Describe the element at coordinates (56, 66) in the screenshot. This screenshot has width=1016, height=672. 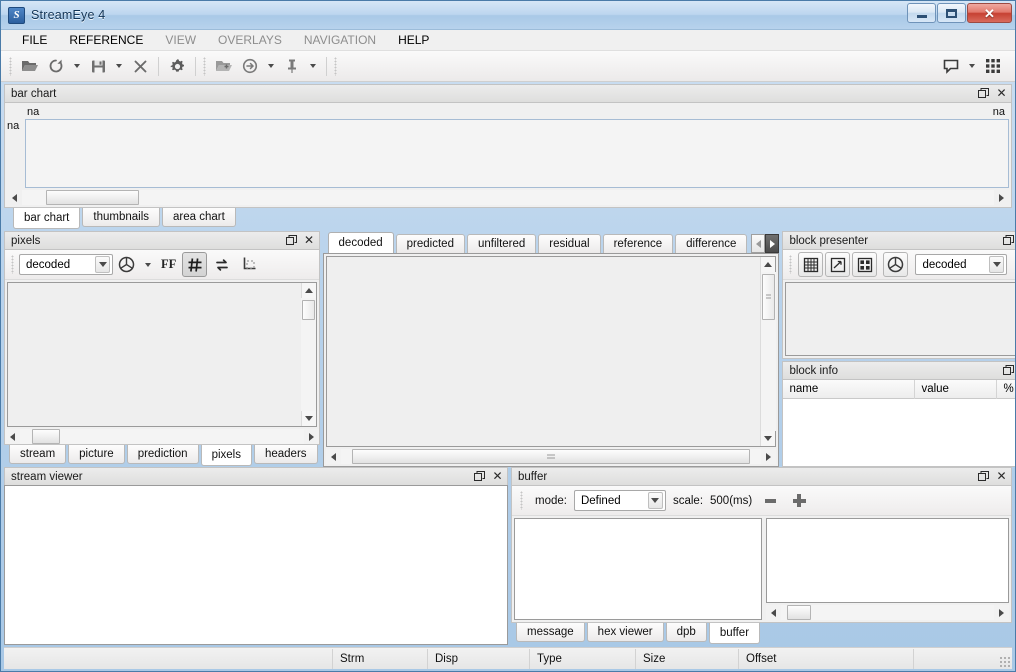
I see `reload-button` at that location.